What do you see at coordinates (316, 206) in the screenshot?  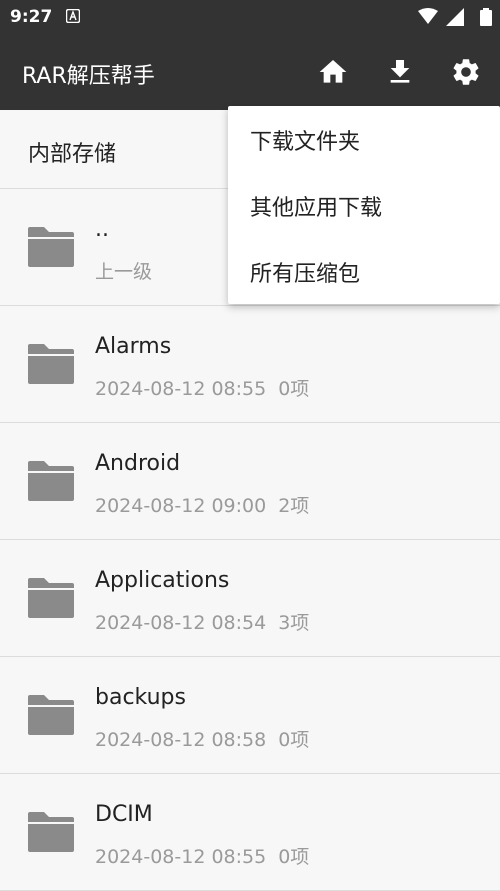 I see `menu-item-other-app-downloads: 其他应用下载` at bounding box center [316, 206].